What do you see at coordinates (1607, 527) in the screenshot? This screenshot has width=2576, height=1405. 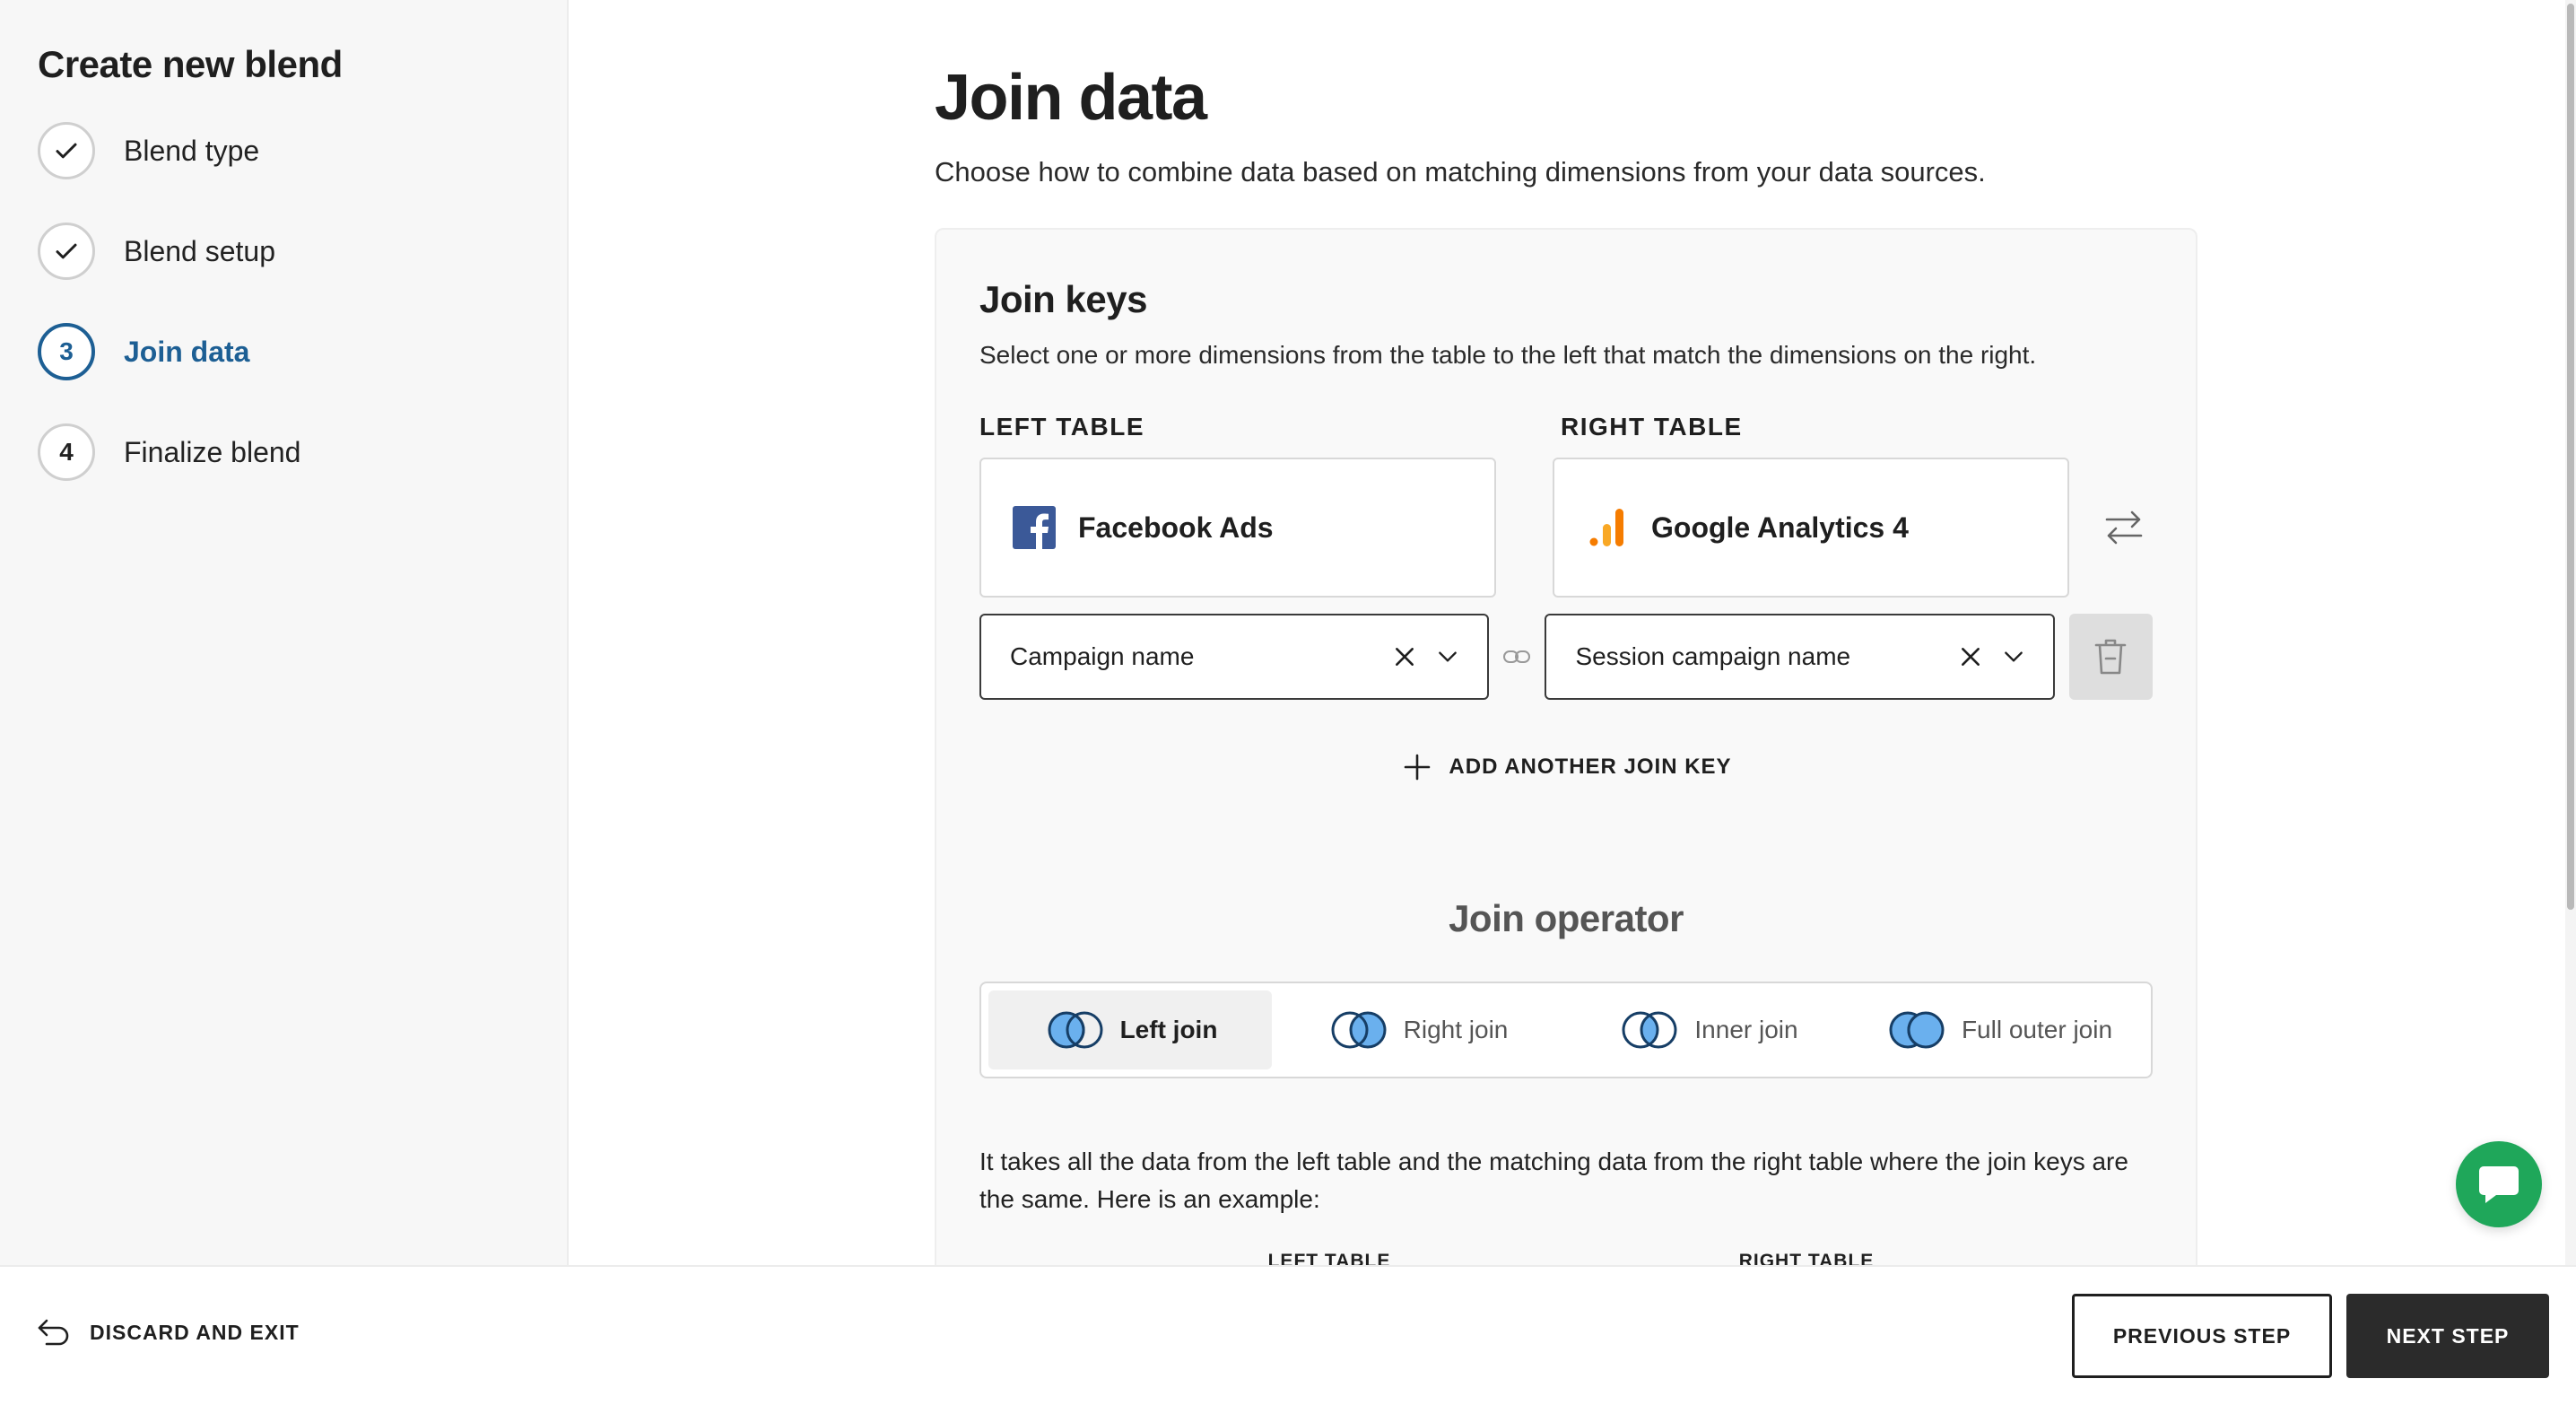 I see `google-analytics-icon` at bounding box center [1607, 527].